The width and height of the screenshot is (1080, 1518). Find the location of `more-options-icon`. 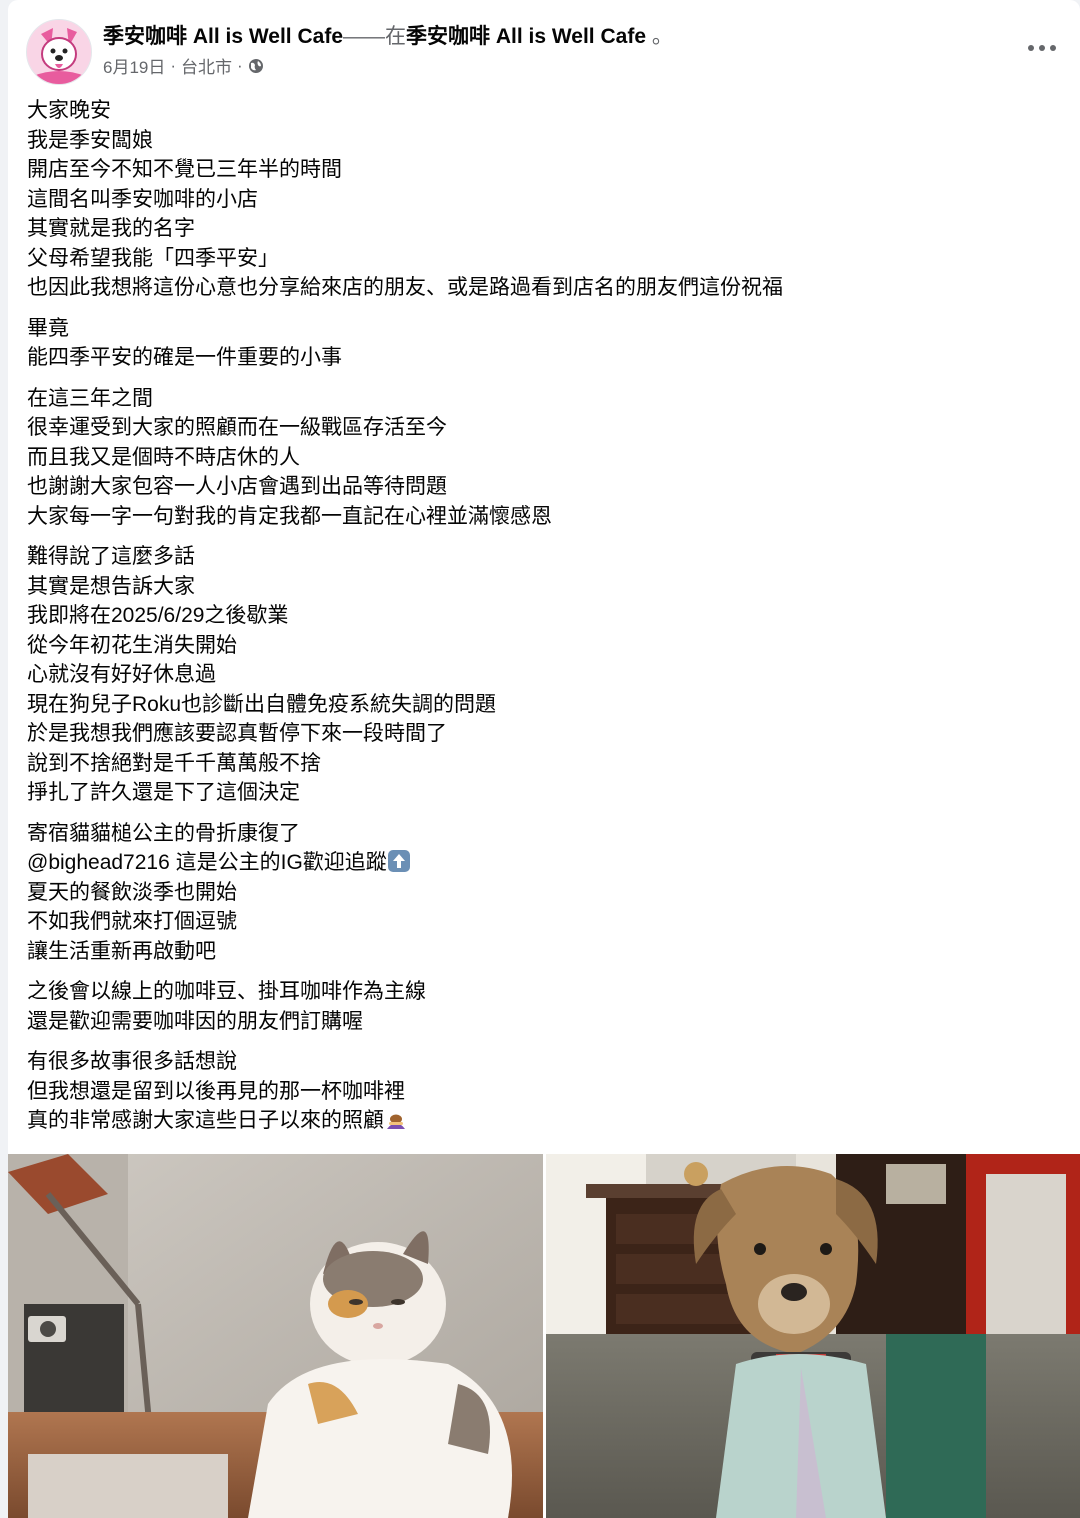

more-options-icon is located at coordinates (1042, 48).